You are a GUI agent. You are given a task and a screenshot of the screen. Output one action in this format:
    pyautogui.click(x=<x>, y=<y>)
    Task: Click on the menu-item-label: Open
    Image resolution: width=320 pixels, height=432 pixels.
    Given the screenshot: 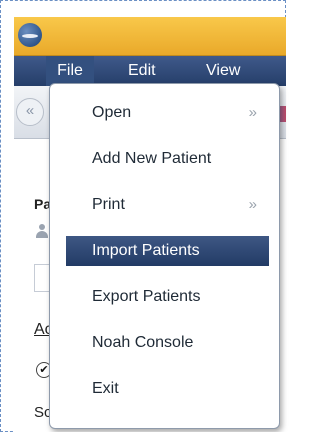 What is the action you would take?
    pyautogui.click(x=112, y=112)
    